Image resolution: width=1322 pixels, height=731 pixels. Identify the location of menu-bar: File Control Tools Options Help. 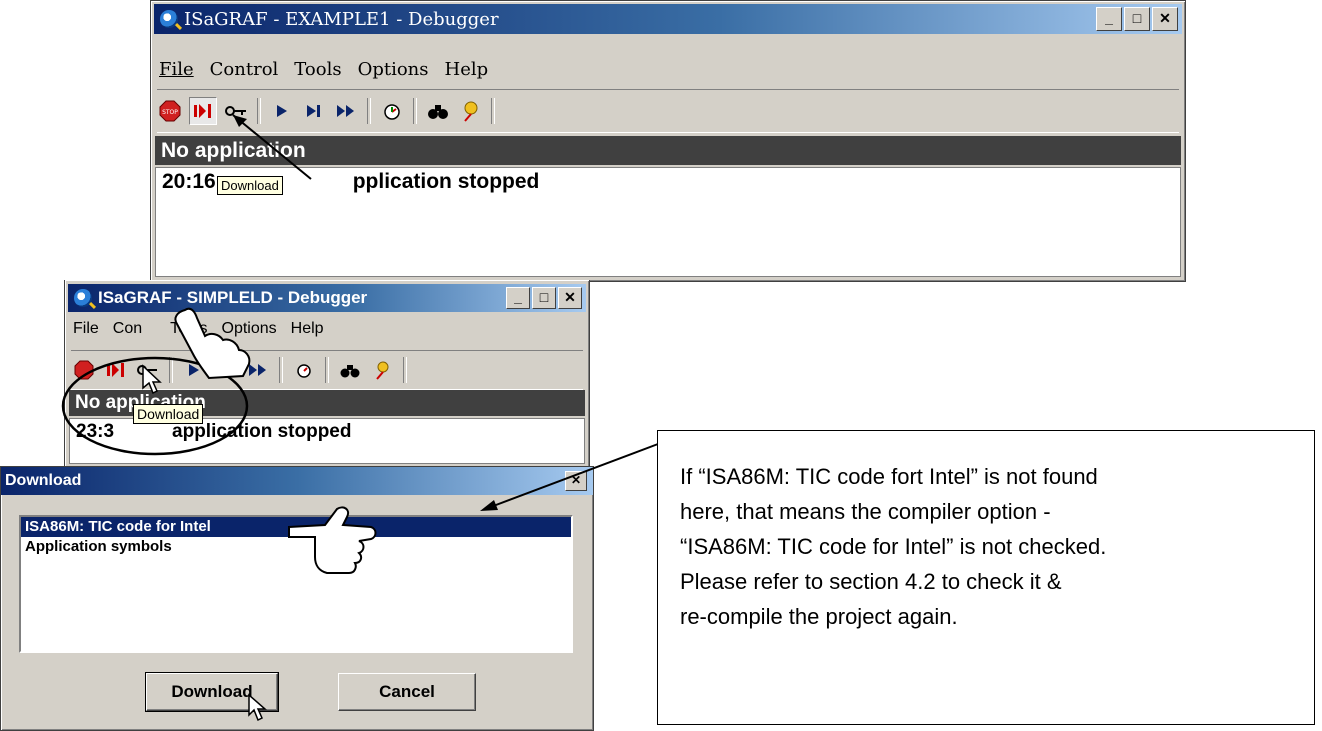
(323, 69).